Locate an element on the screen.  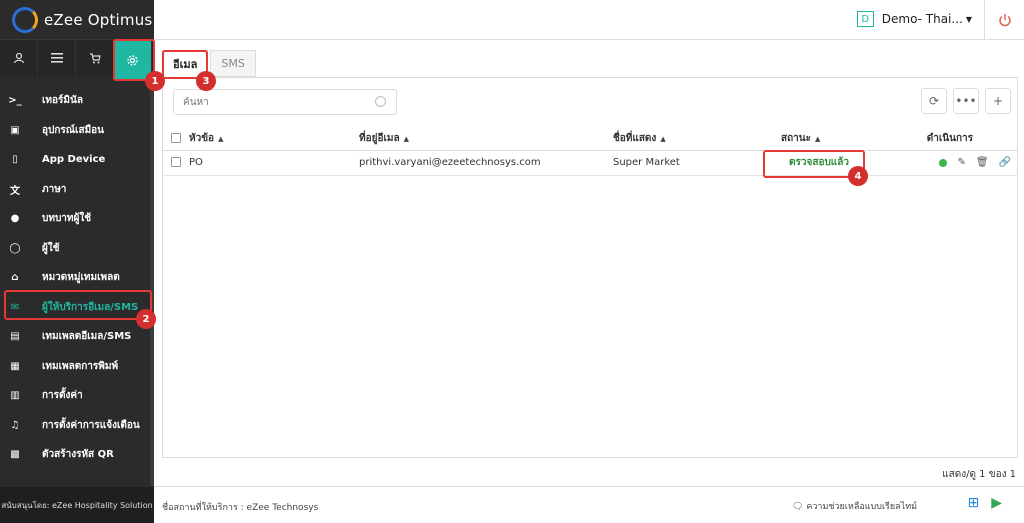
realtime-help-link: 🗨 ความช่วยเหลือแบบเรียลไทม์ is located at coordinates (854, 506).